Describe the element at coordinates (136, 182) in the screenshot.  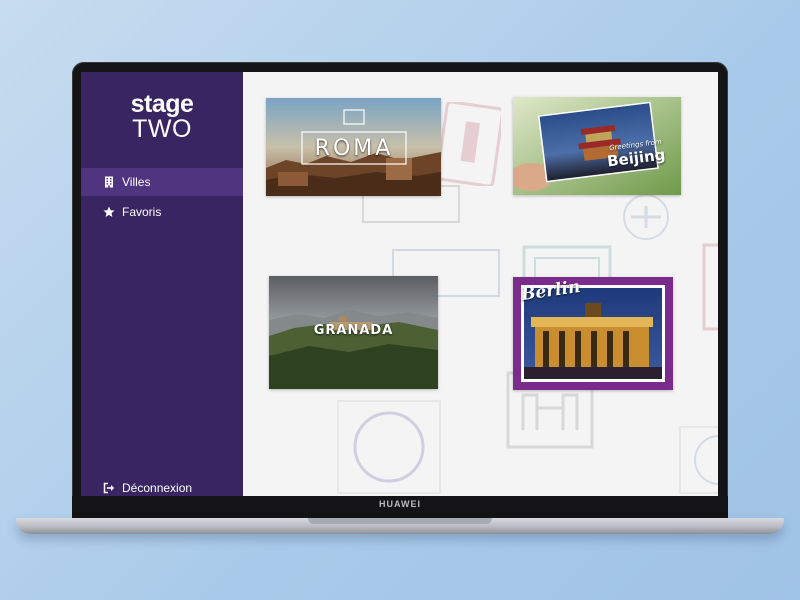
I see `sidebar-item-label: Villes` at that location.